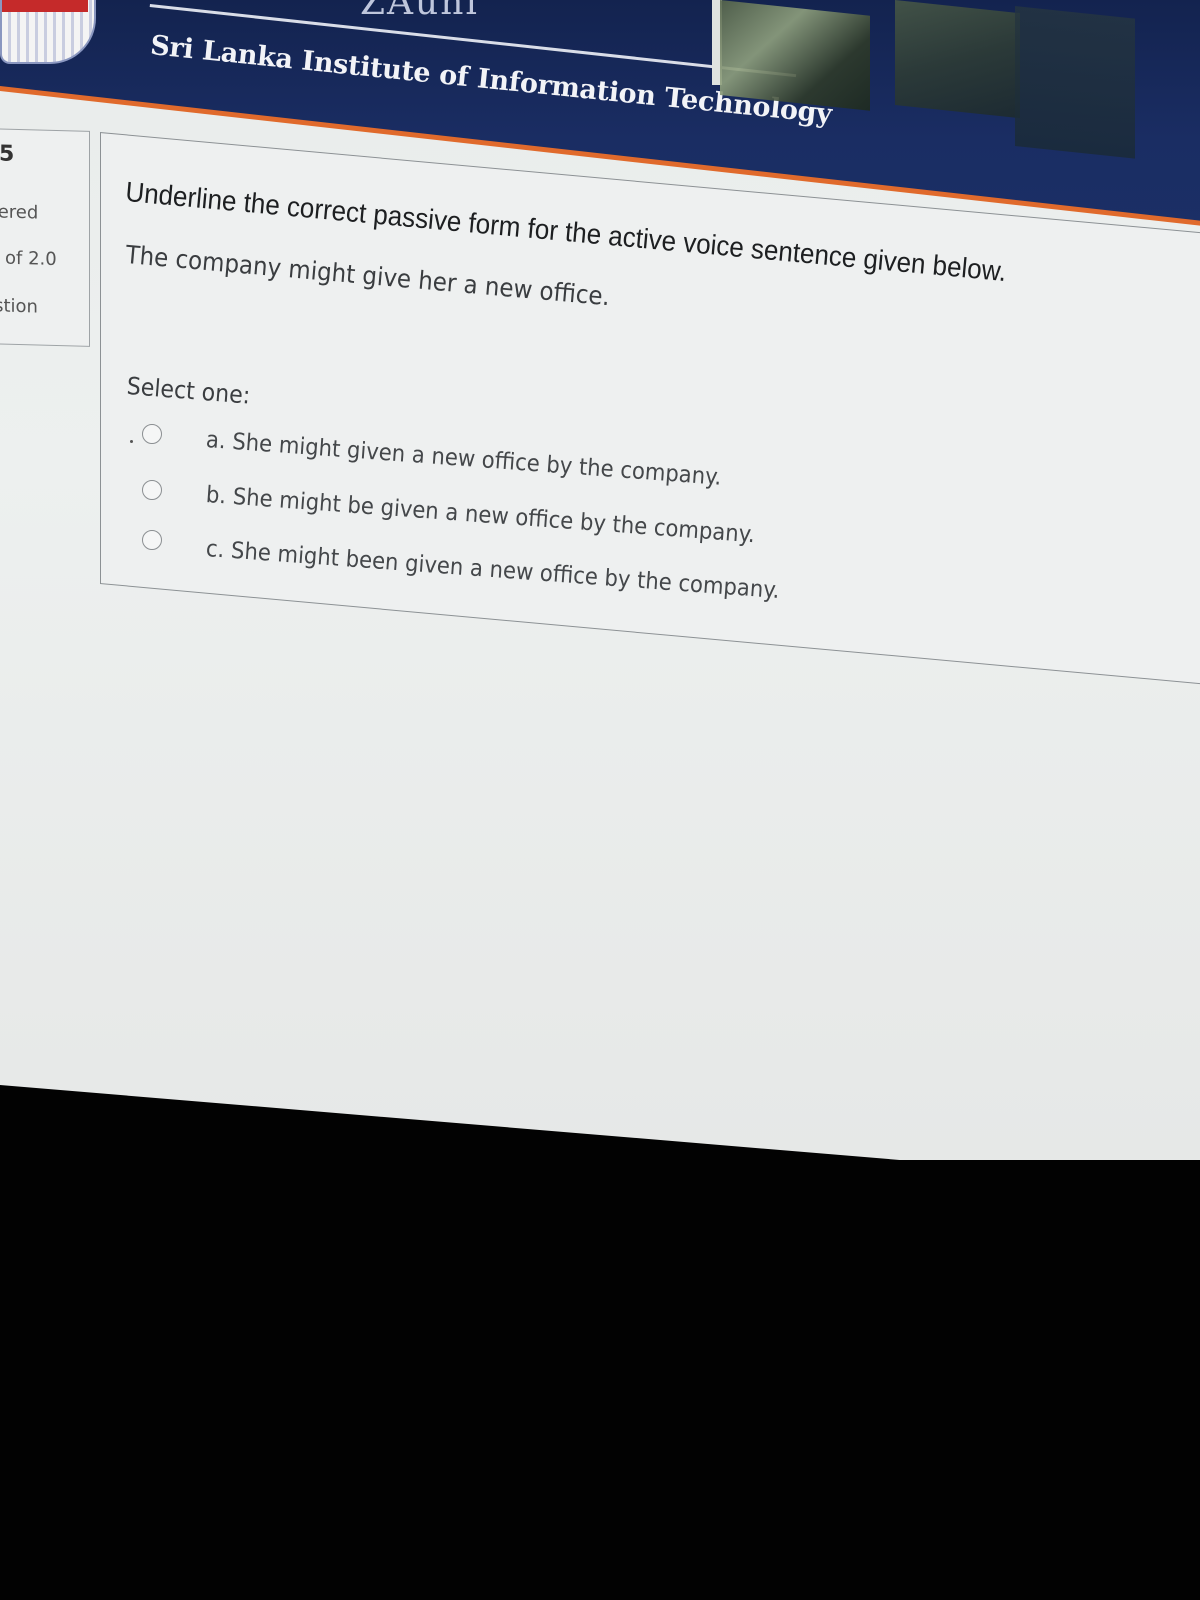  What do you see at coordinates (795, 55) in the screenshot?
I see `header-photo-campus` at bounding box center [795, 55].